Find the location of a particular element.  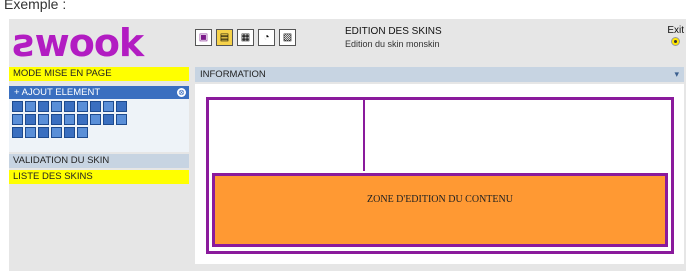

caption-text: Exemple : is located at coordinates (35, 6).